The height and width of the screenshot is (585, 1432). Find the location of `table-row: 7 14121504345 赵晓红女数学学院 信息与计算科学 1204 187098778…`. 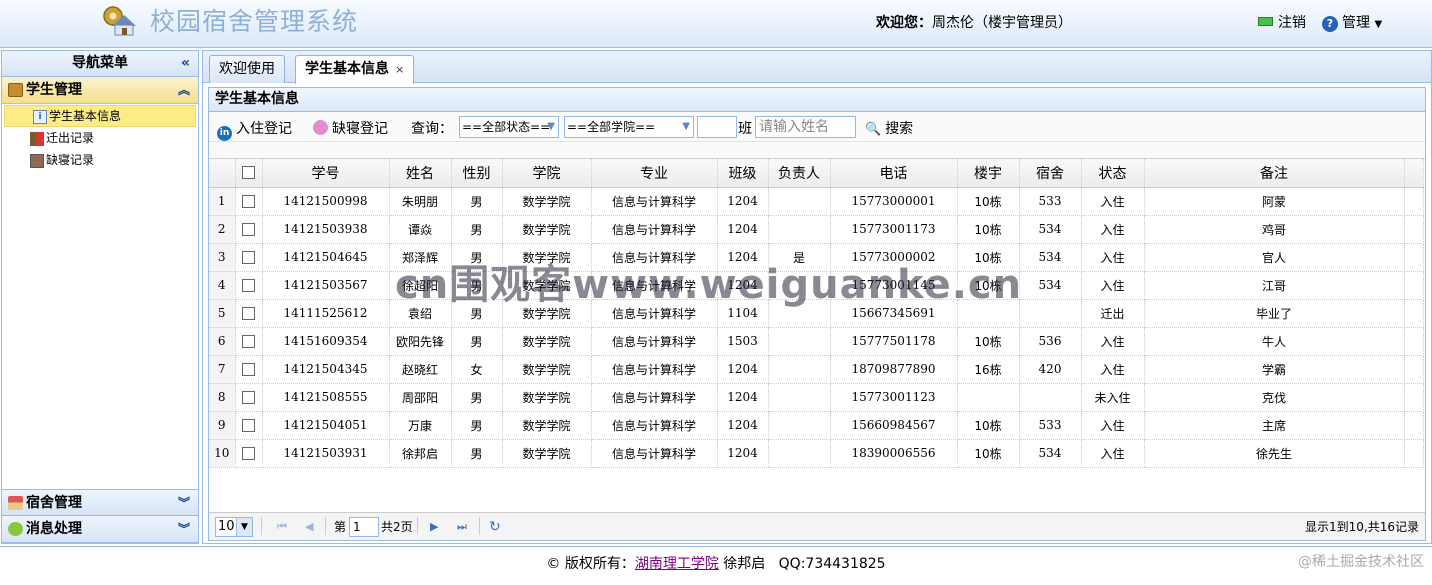

table-row: 7 14121504345 赵晓红女数学学院 信息与计算科学 1204 187098778… is located at coordinates (816, 369).